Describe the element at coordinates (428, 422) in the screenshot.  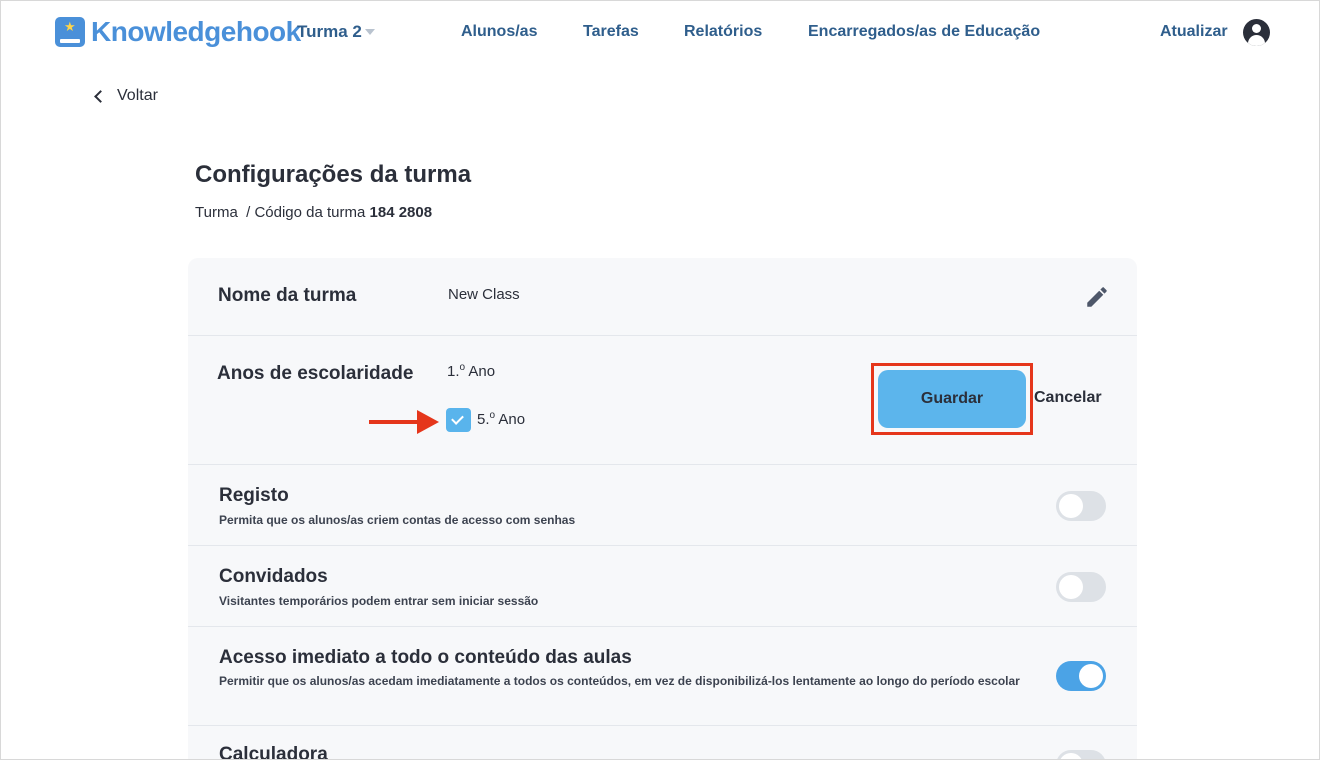
I see `annotation-arrow-icon` at that location.